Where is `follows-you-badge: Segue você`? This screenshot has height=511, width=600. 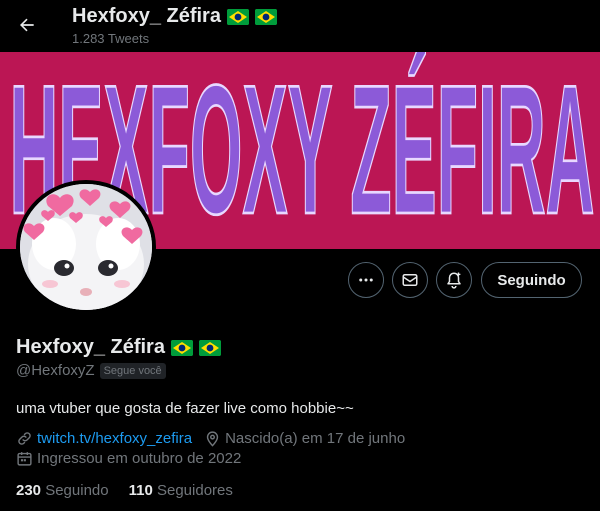 follows-you-badge: Segue você is located at coordinates (132, 370).